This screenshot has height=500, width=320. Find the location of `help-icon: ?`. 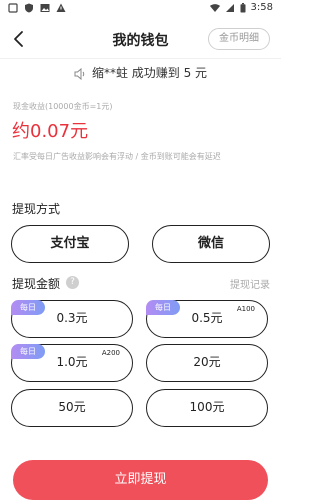

help-icon: ? is located at coordinates (72, 282).